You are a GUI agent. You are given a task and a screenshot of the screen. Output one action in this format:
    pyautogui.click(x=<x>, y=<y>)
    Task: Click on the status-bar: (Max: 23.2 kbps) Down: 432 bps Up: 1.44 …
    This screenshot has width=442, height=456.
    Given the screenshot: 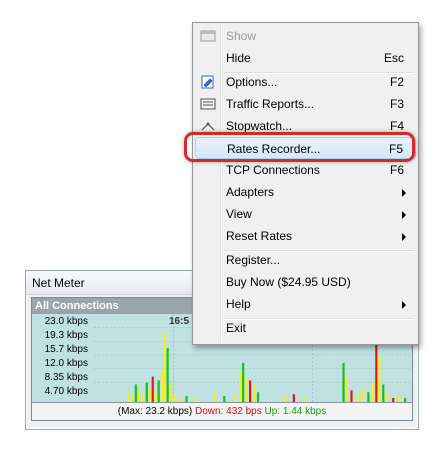 What is the action you would take?
    pyautogui.click(x=222, y=411)
    